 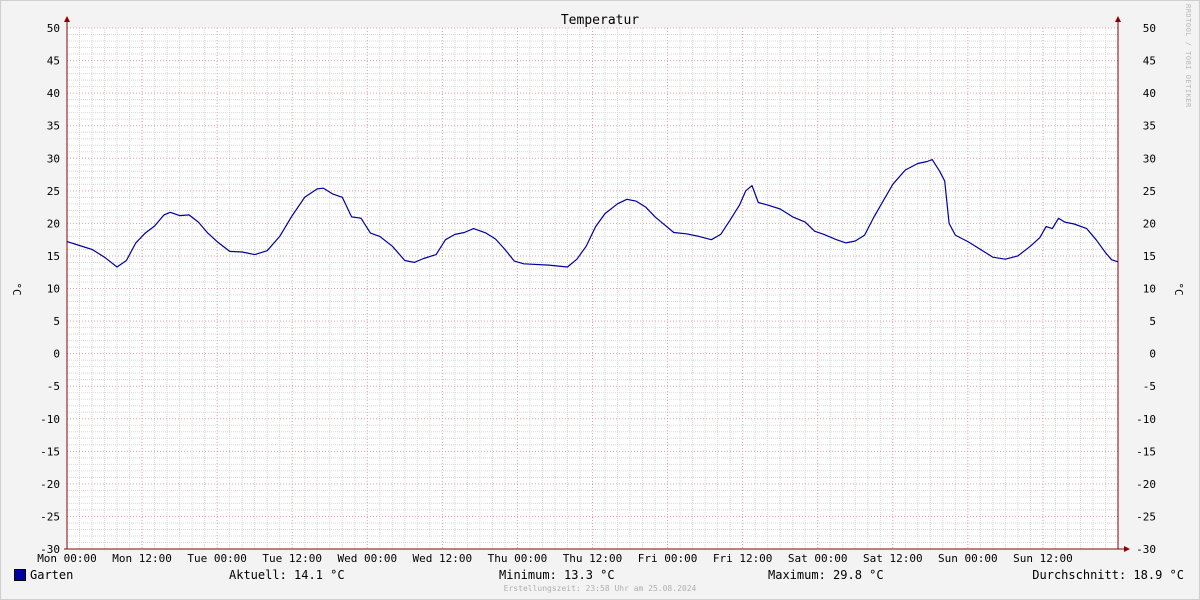 What do you see at coordinates (67, 558) in the screenshot?
I see `x-tick-label: Mon 00:00` at bounding box center [67, 558].